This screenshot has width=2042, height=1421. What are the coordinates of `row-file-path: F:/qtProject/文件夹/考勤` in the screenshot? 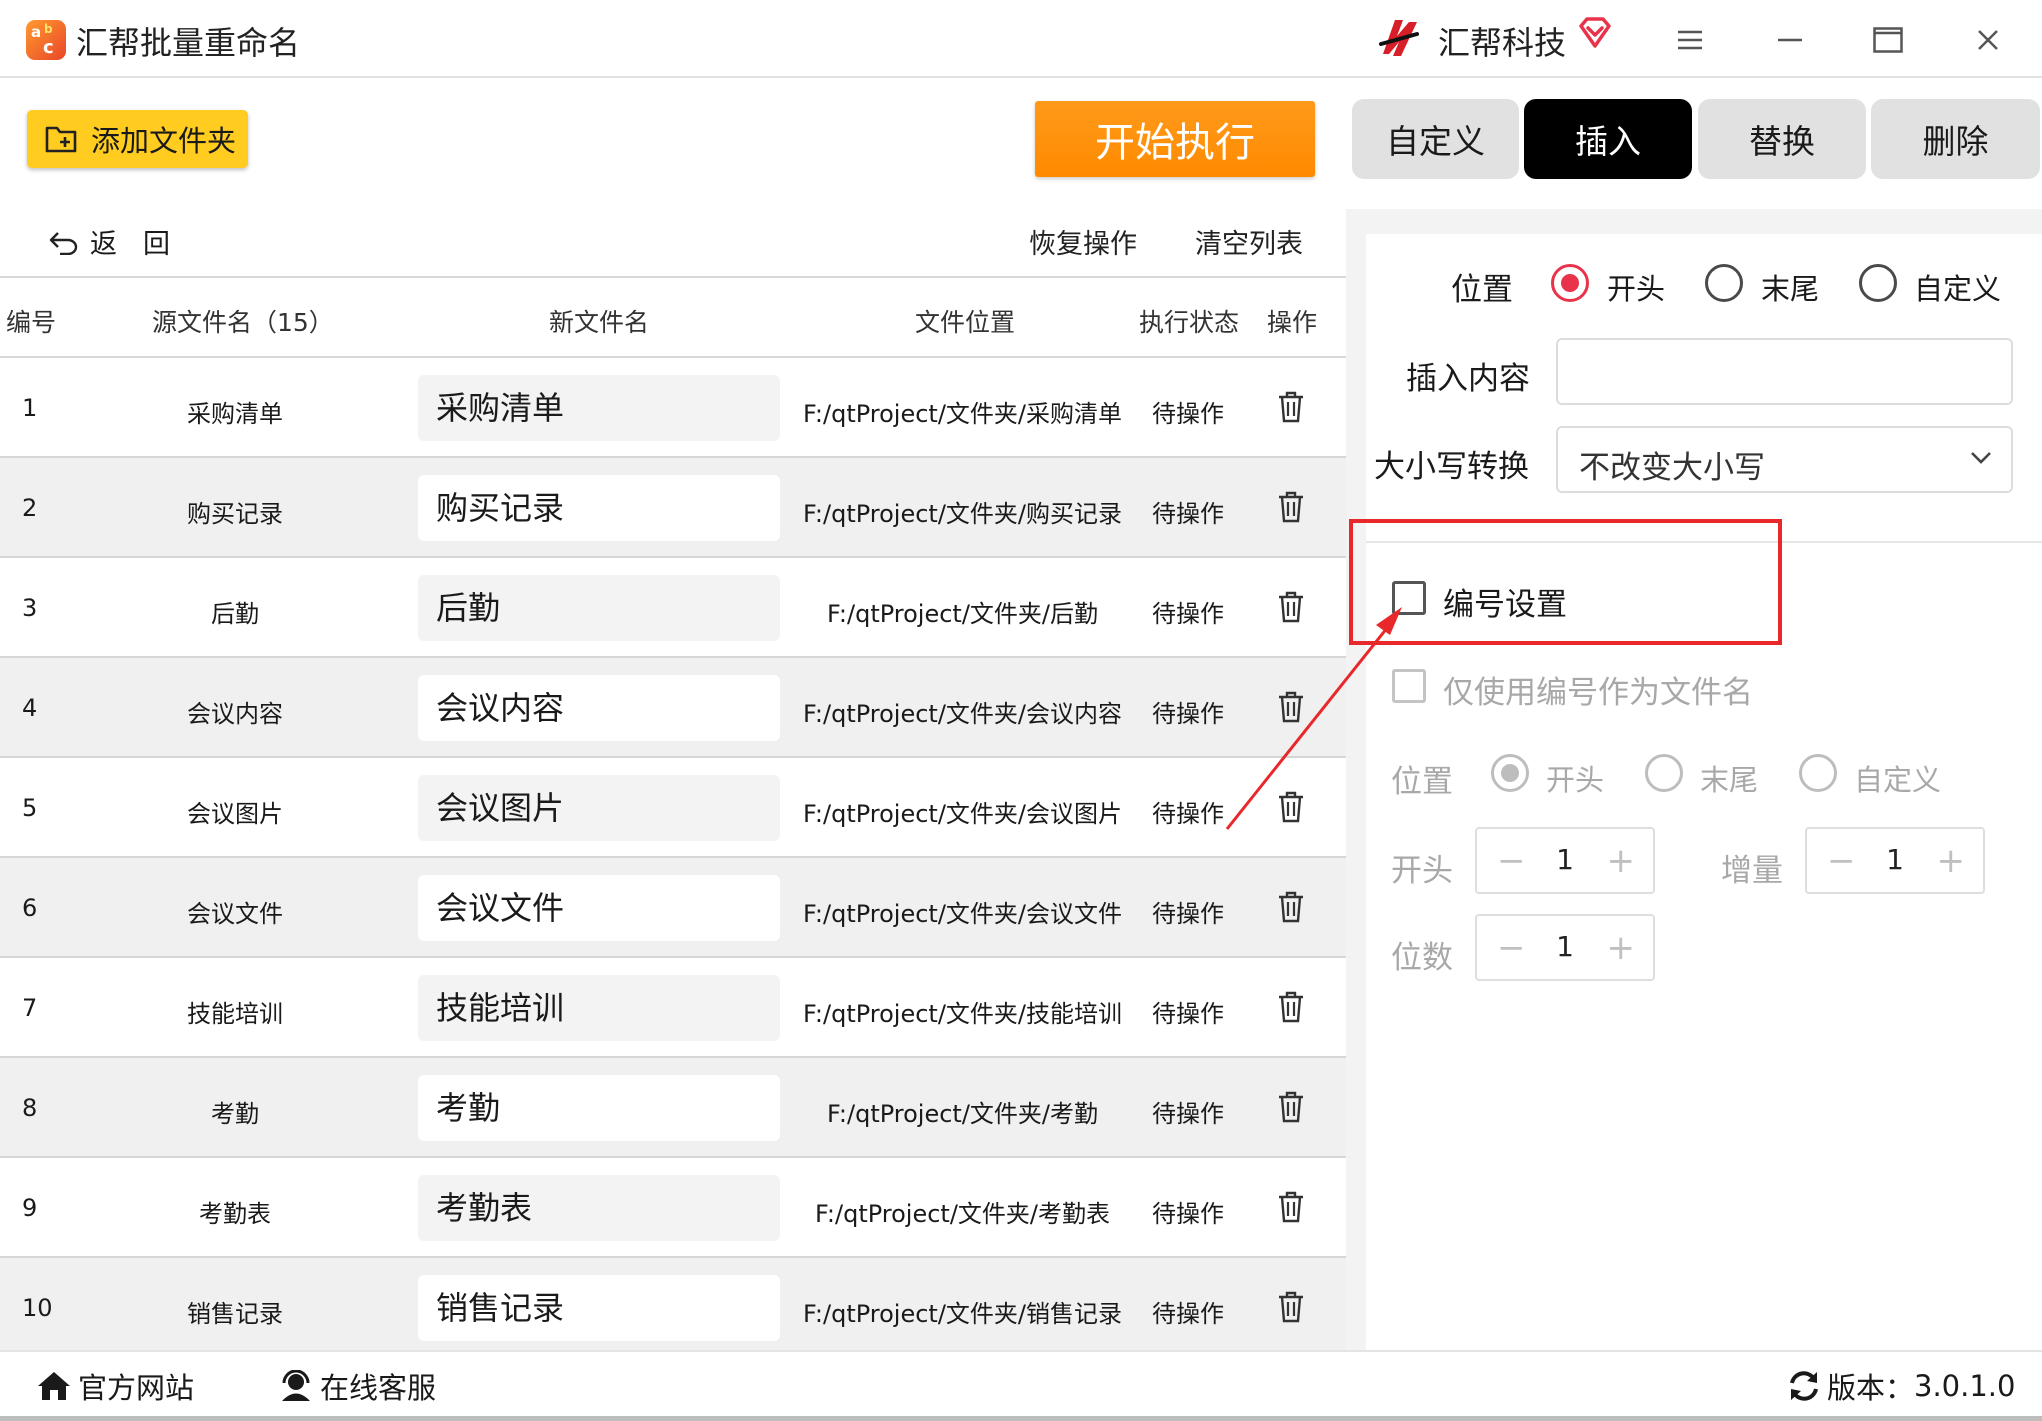 It's located at (962, 1114).